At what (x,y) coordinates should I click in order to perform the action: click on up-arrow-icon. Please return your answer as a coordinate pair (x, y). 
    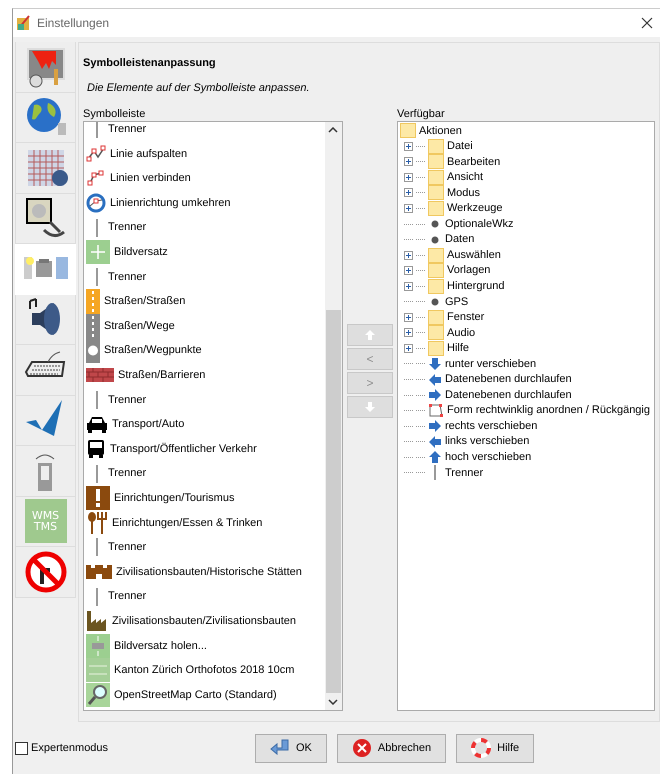
    Looking at the image, I should click on (435, 457).